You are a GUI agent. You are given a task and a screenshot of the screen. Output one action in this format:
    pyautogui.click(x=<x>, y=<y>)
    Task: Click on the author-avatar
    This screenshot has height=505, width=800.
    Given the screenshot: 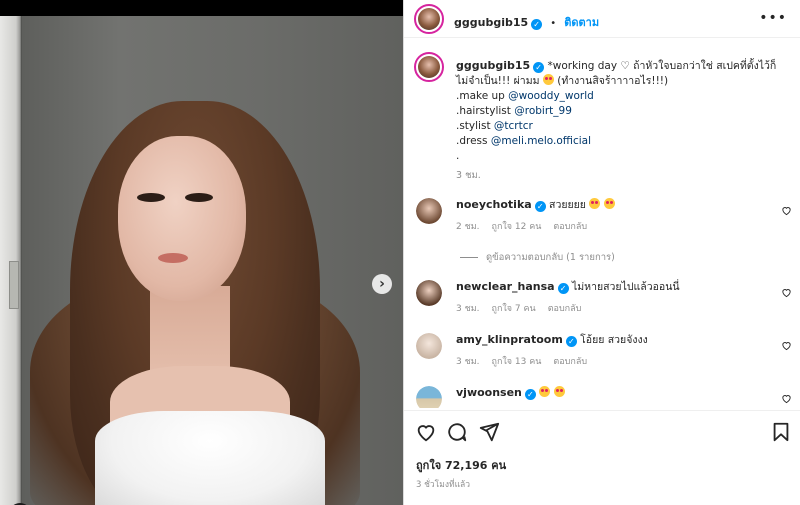 What is the action you would take?
    pyautogui.click(x=429, y=19)
    